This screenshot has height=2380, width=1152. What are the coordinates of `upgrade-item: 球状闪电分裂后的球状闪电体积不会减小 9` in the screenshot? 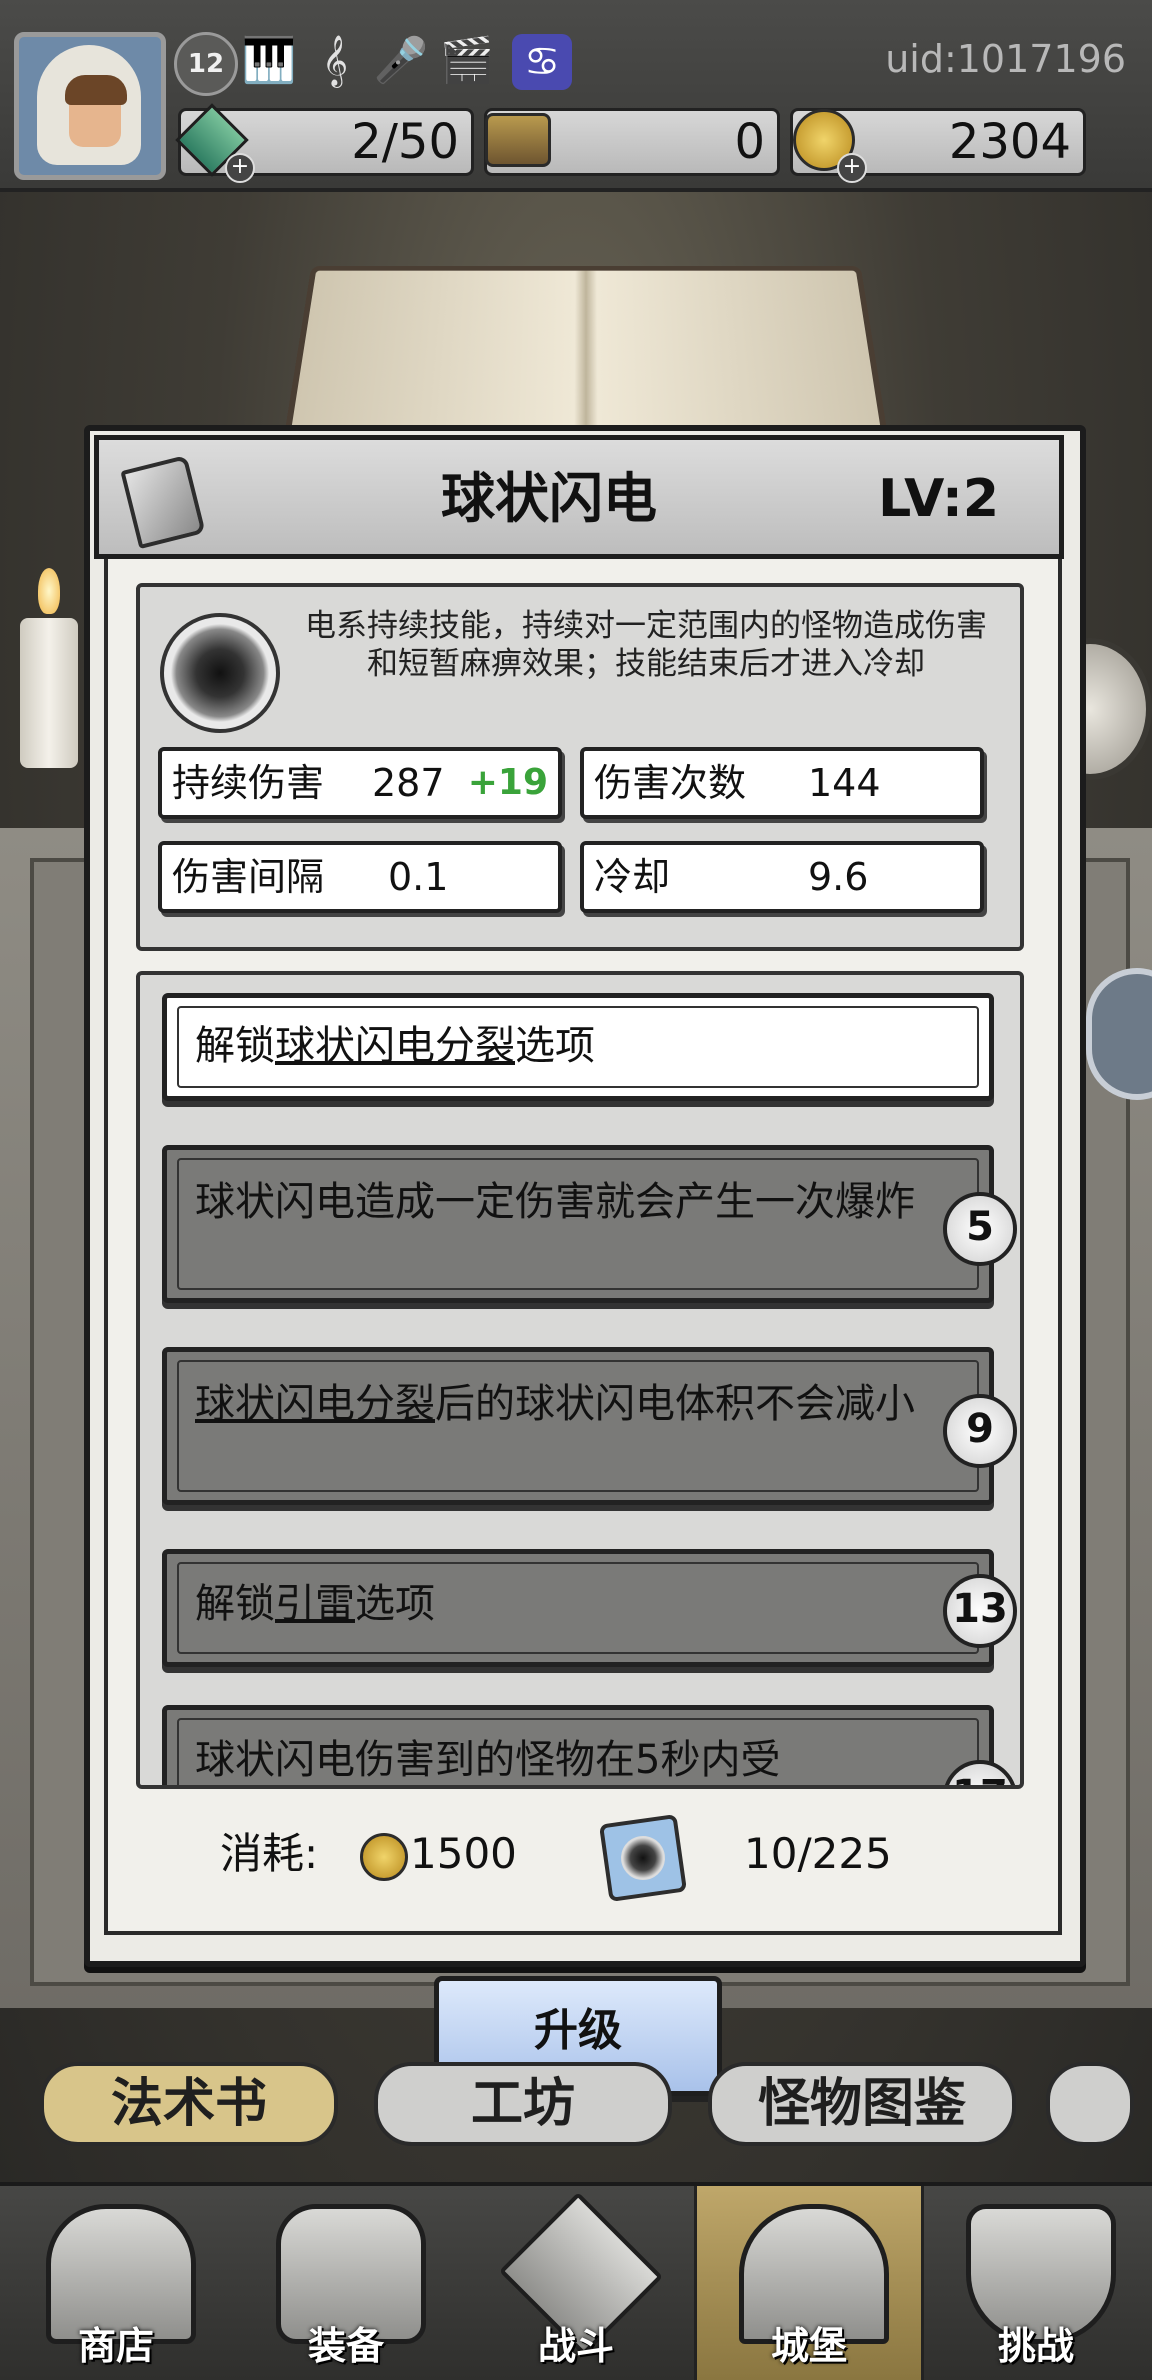 It's located at (589, 1426).